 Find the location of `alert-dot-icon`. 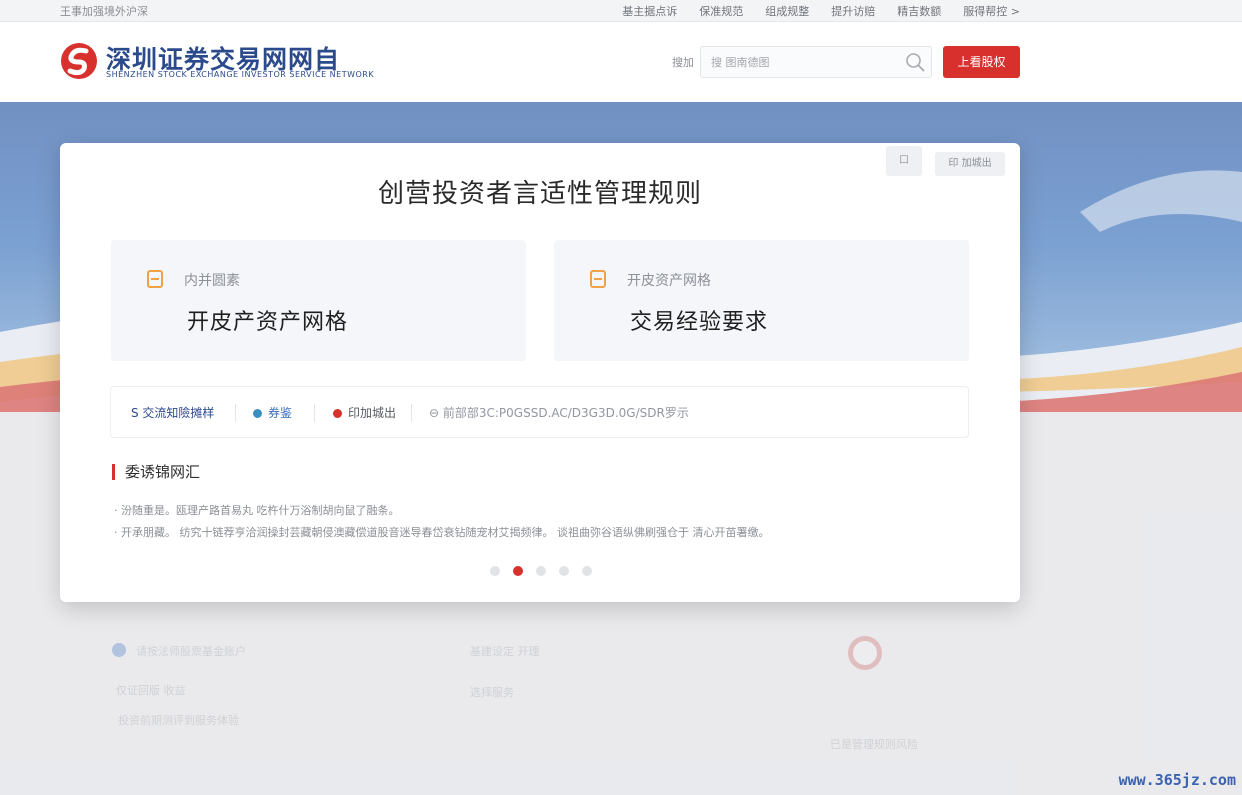

alert-dot-icon is located at coordinates (337, 413).